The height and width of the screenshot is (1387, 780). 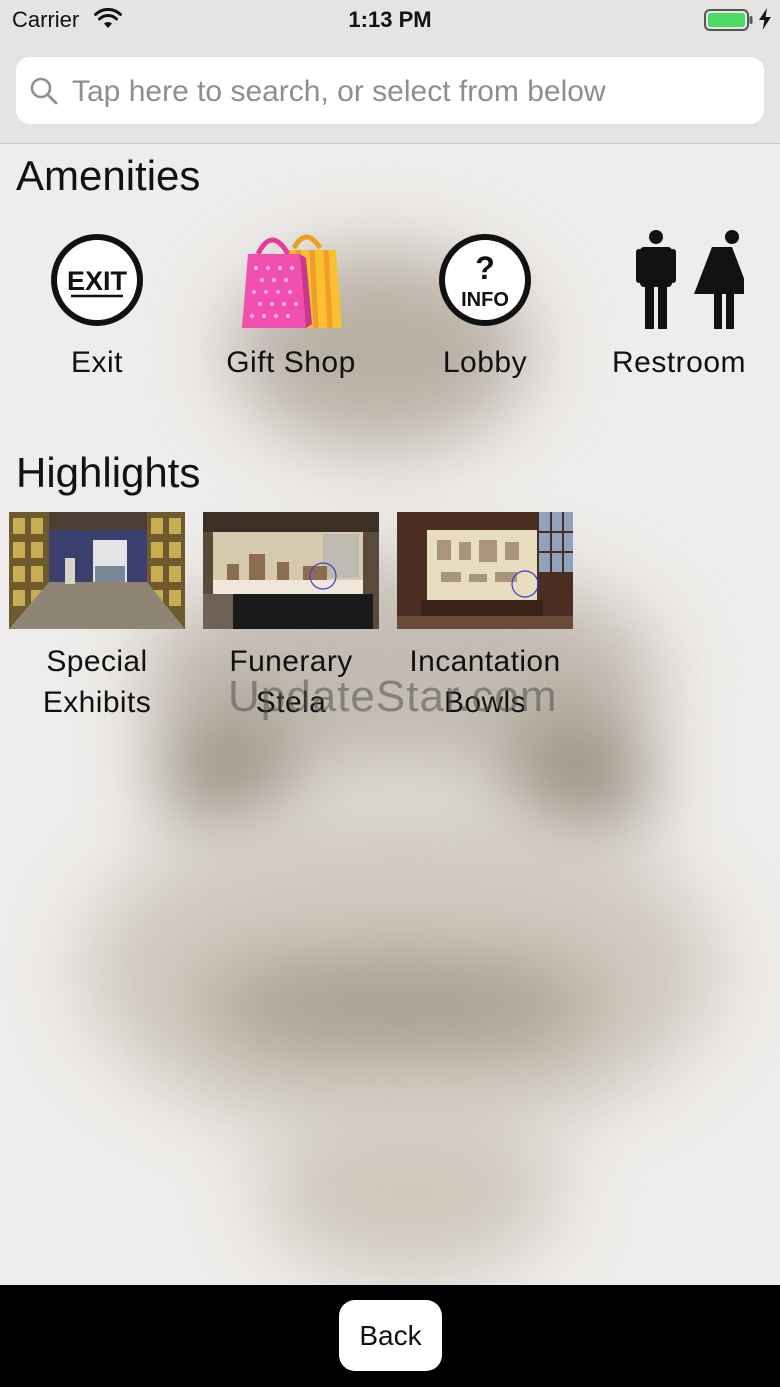 I want to click on label-line: Exhibits, so click(x=97, y=702).